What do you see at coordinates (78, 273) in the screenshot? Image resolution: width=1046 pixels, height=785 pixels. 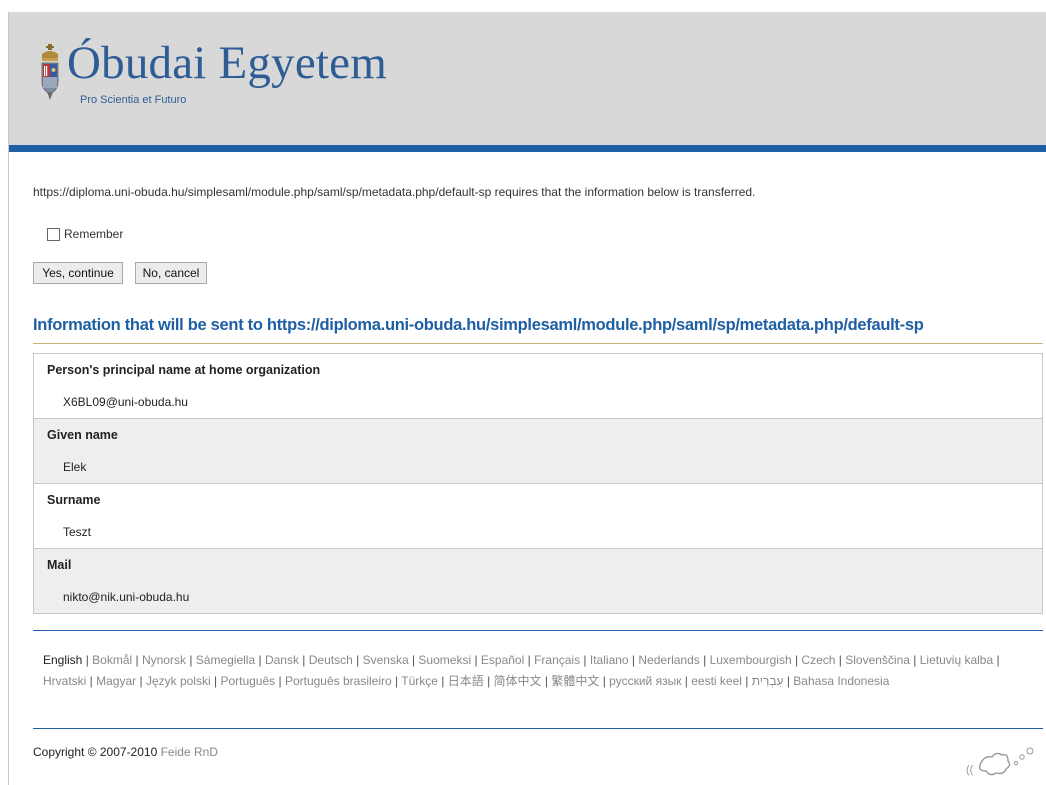 I see `yes-continue-button: Yes, continue` at bounding box center [78, 273].